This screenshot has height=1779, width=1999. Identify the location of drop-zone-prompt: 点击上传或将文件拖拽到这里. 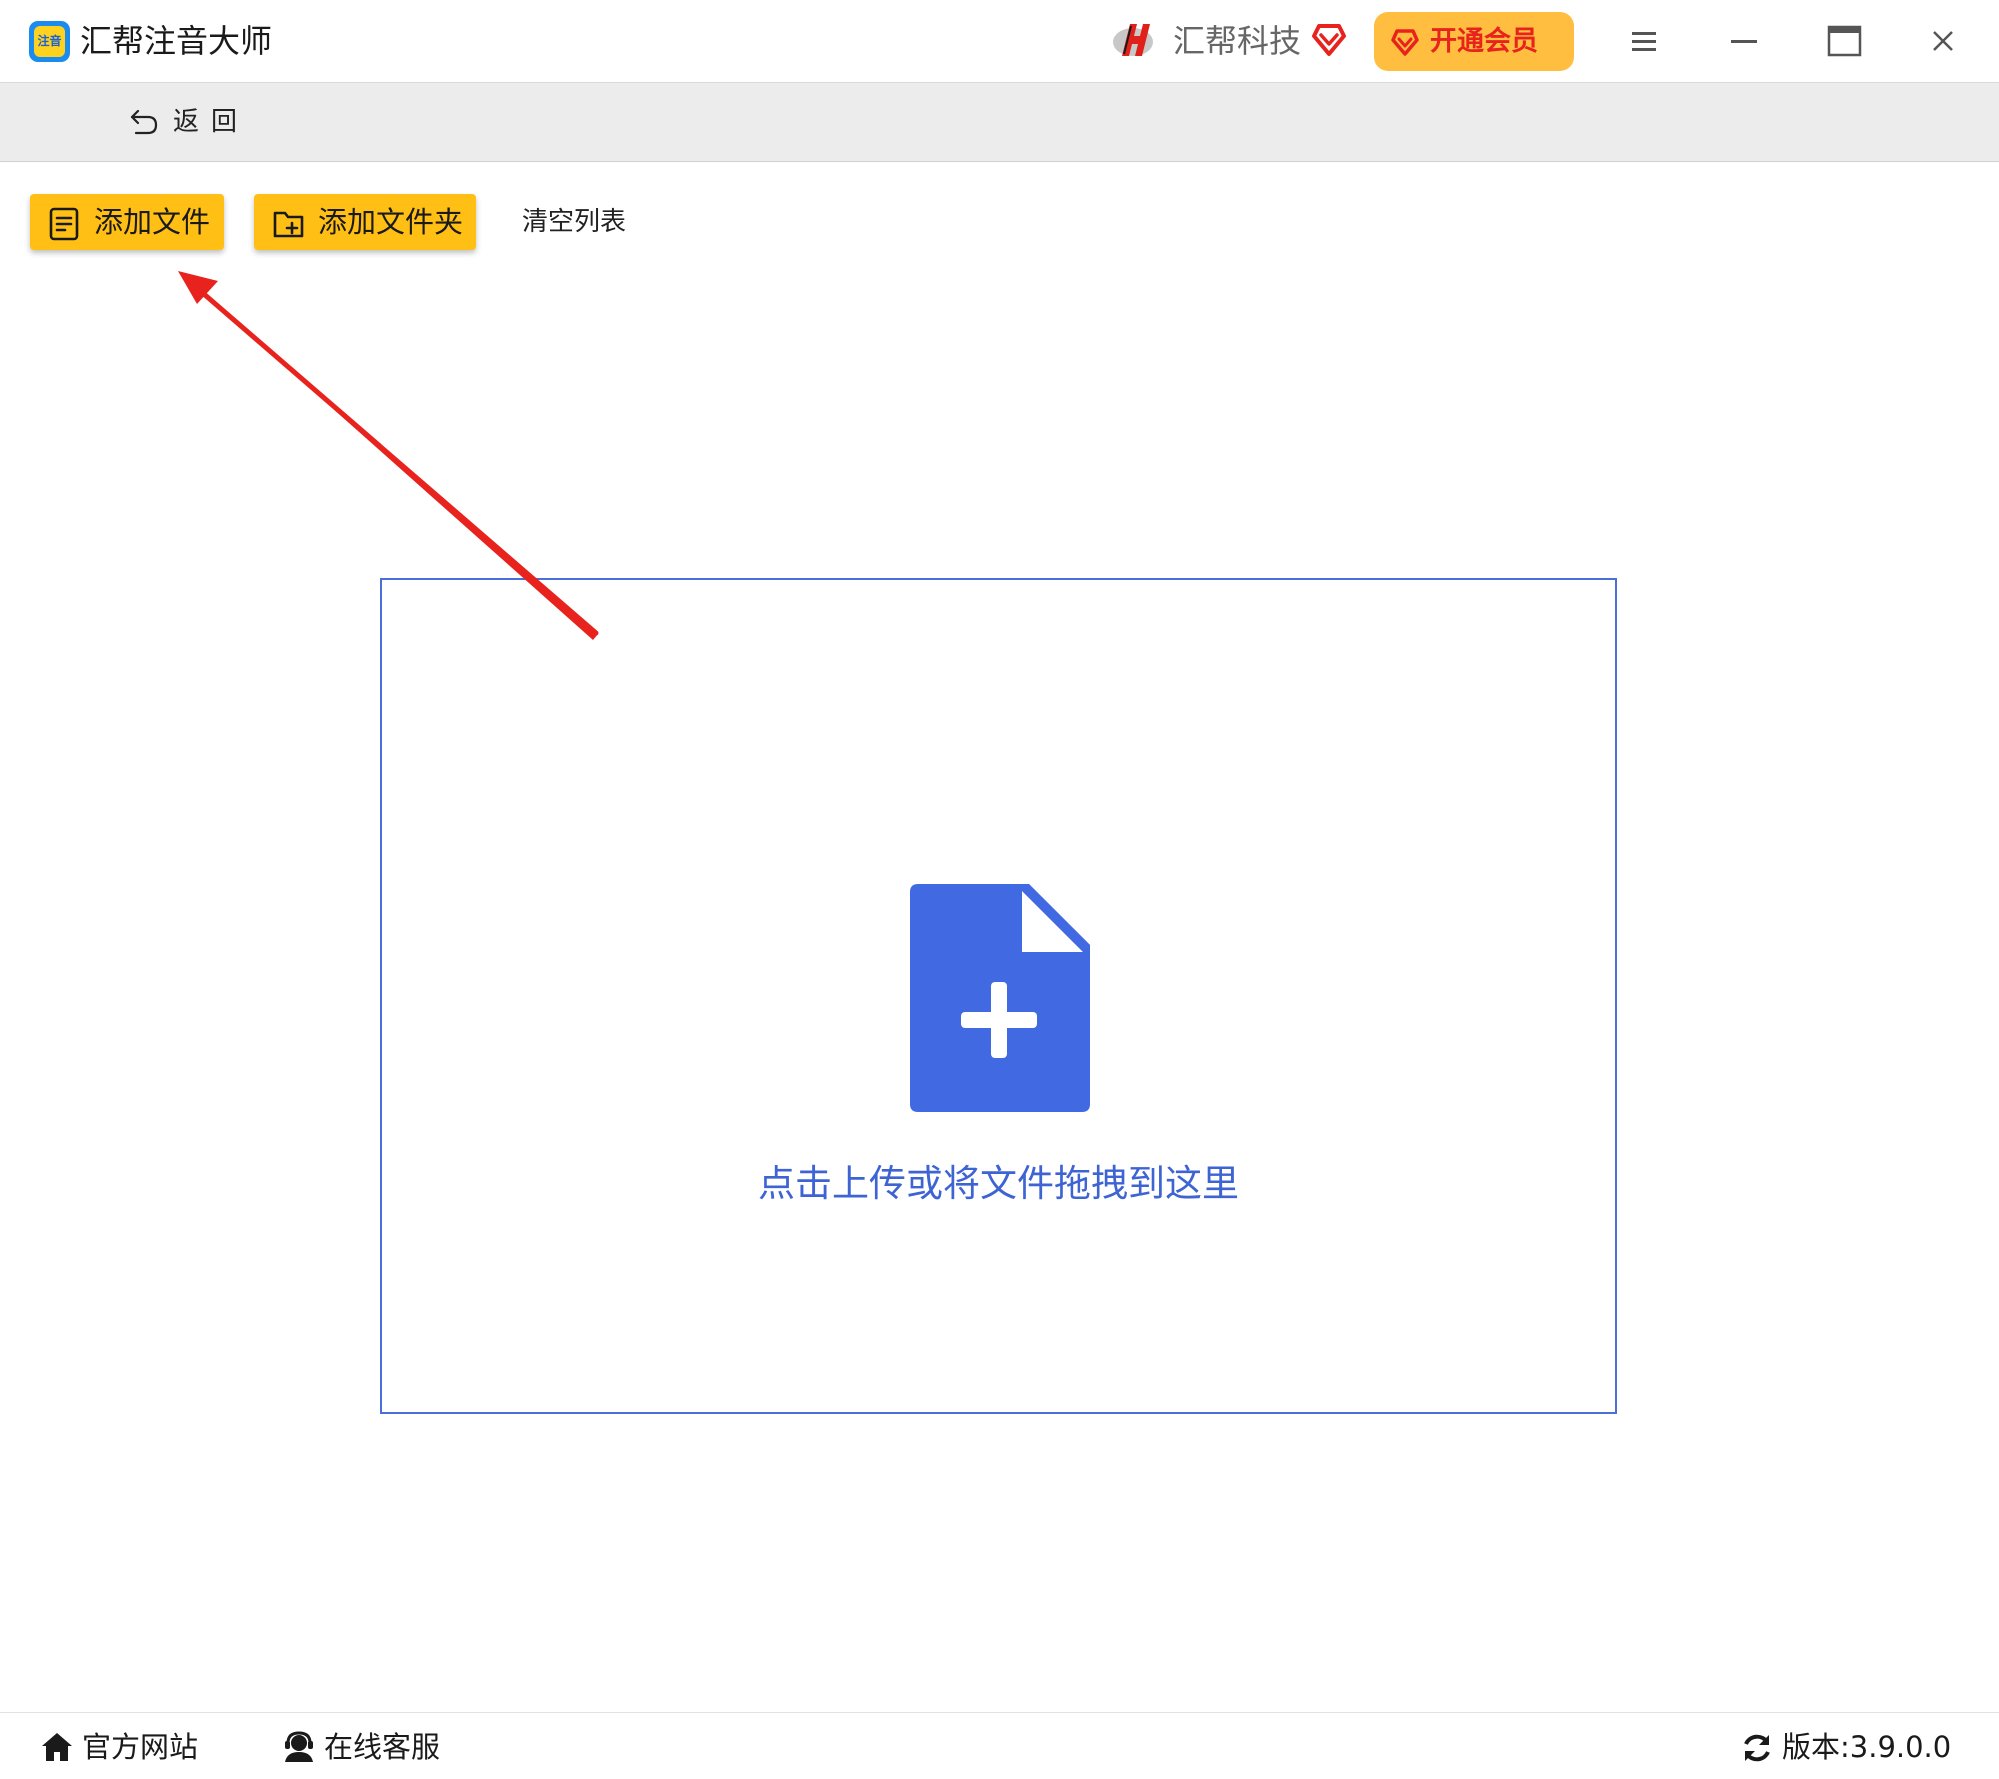
(998, 1183).